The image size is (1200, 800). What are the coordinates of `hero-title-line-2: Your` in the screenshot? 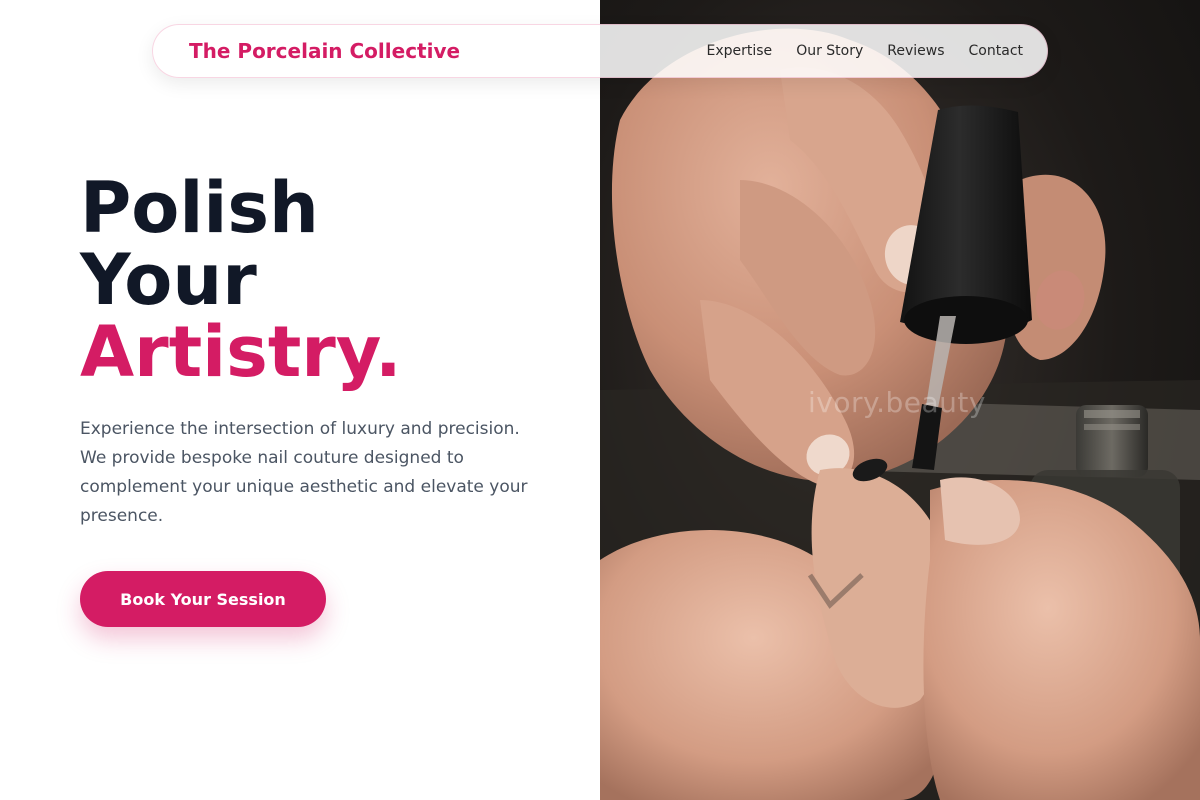 It's located at (168, 280).